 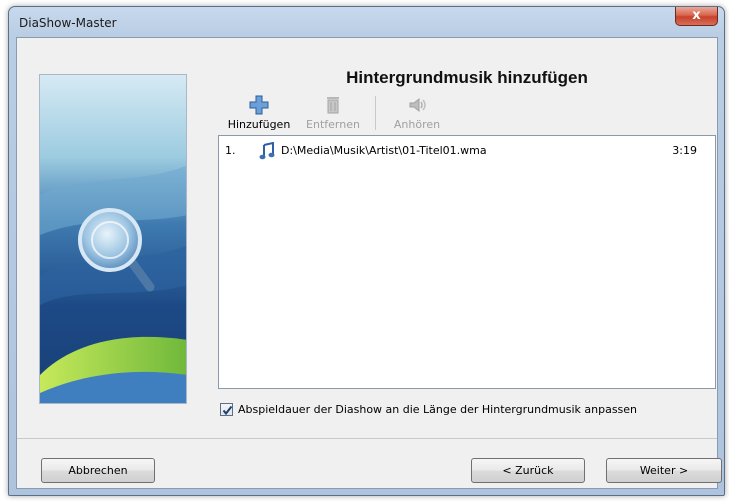 I want to click on listen-label: Anhören, so click(x=417, y=124).